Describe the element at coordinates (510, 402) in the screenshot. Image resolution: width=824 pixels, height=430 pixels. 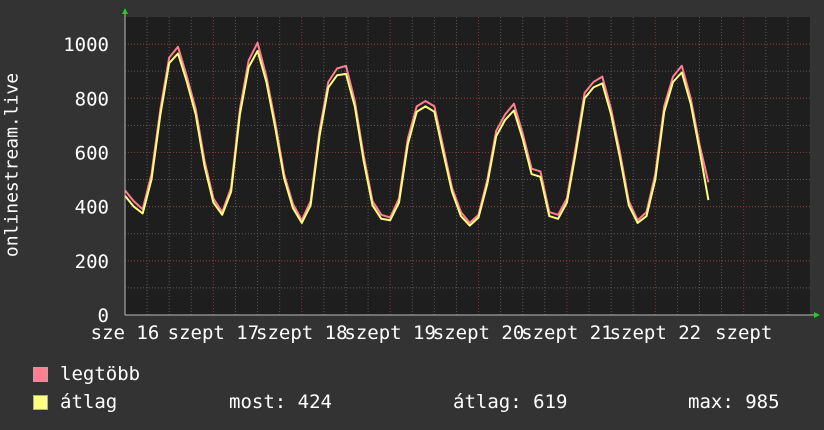
I see `stat-average: átlag: 619` at that location.